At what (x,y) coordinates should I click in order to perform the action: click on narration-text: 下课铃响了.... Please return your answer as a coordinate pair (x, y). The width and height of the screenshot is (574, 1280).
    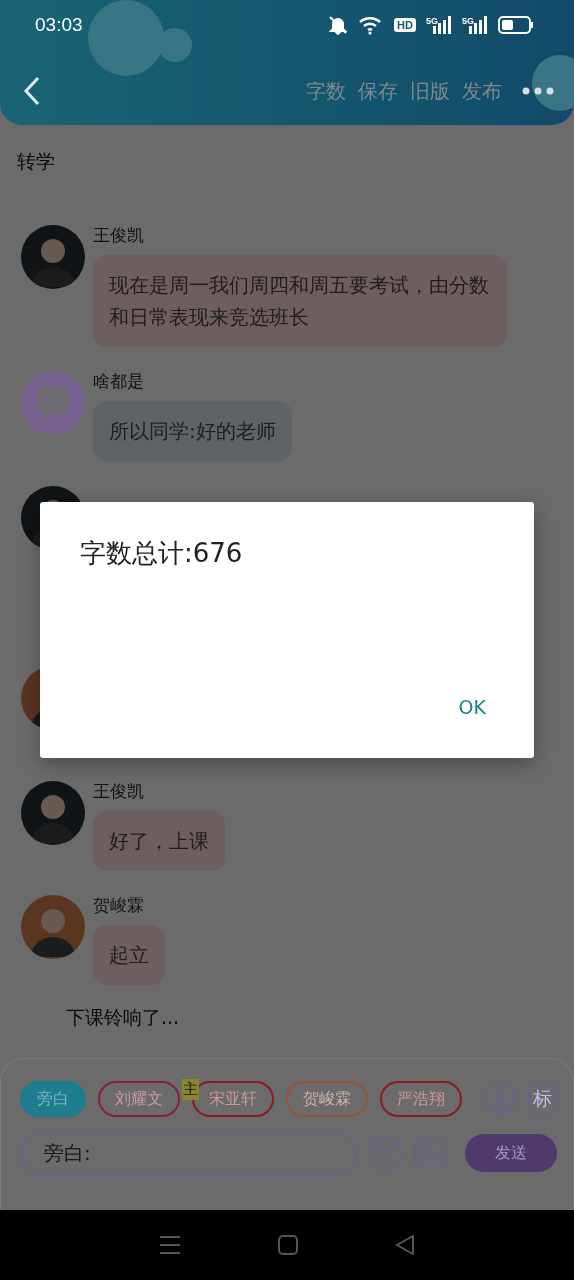
    Looking at the image, I should click on (123, 1017).